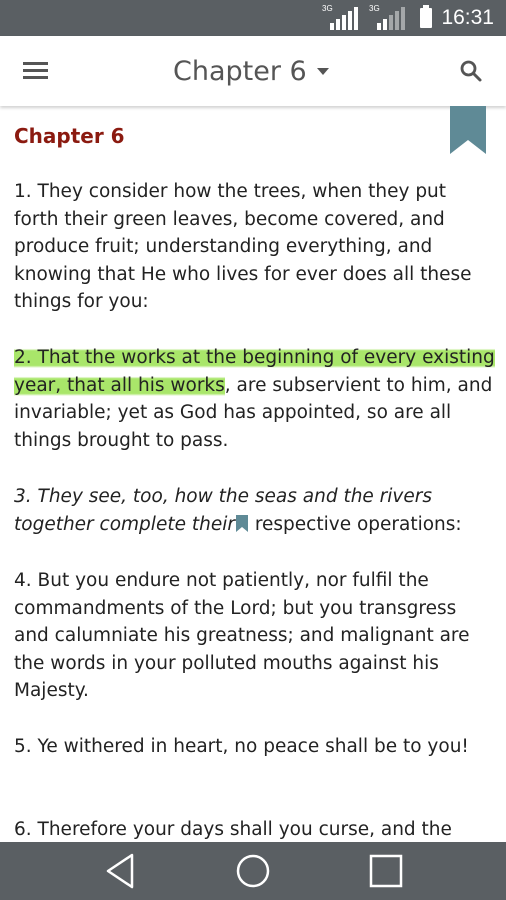 This screenshot has height=900, width=506. Describe the element at coordinates (386, 871) in the screenshot. I see `recents-icon` at that location.